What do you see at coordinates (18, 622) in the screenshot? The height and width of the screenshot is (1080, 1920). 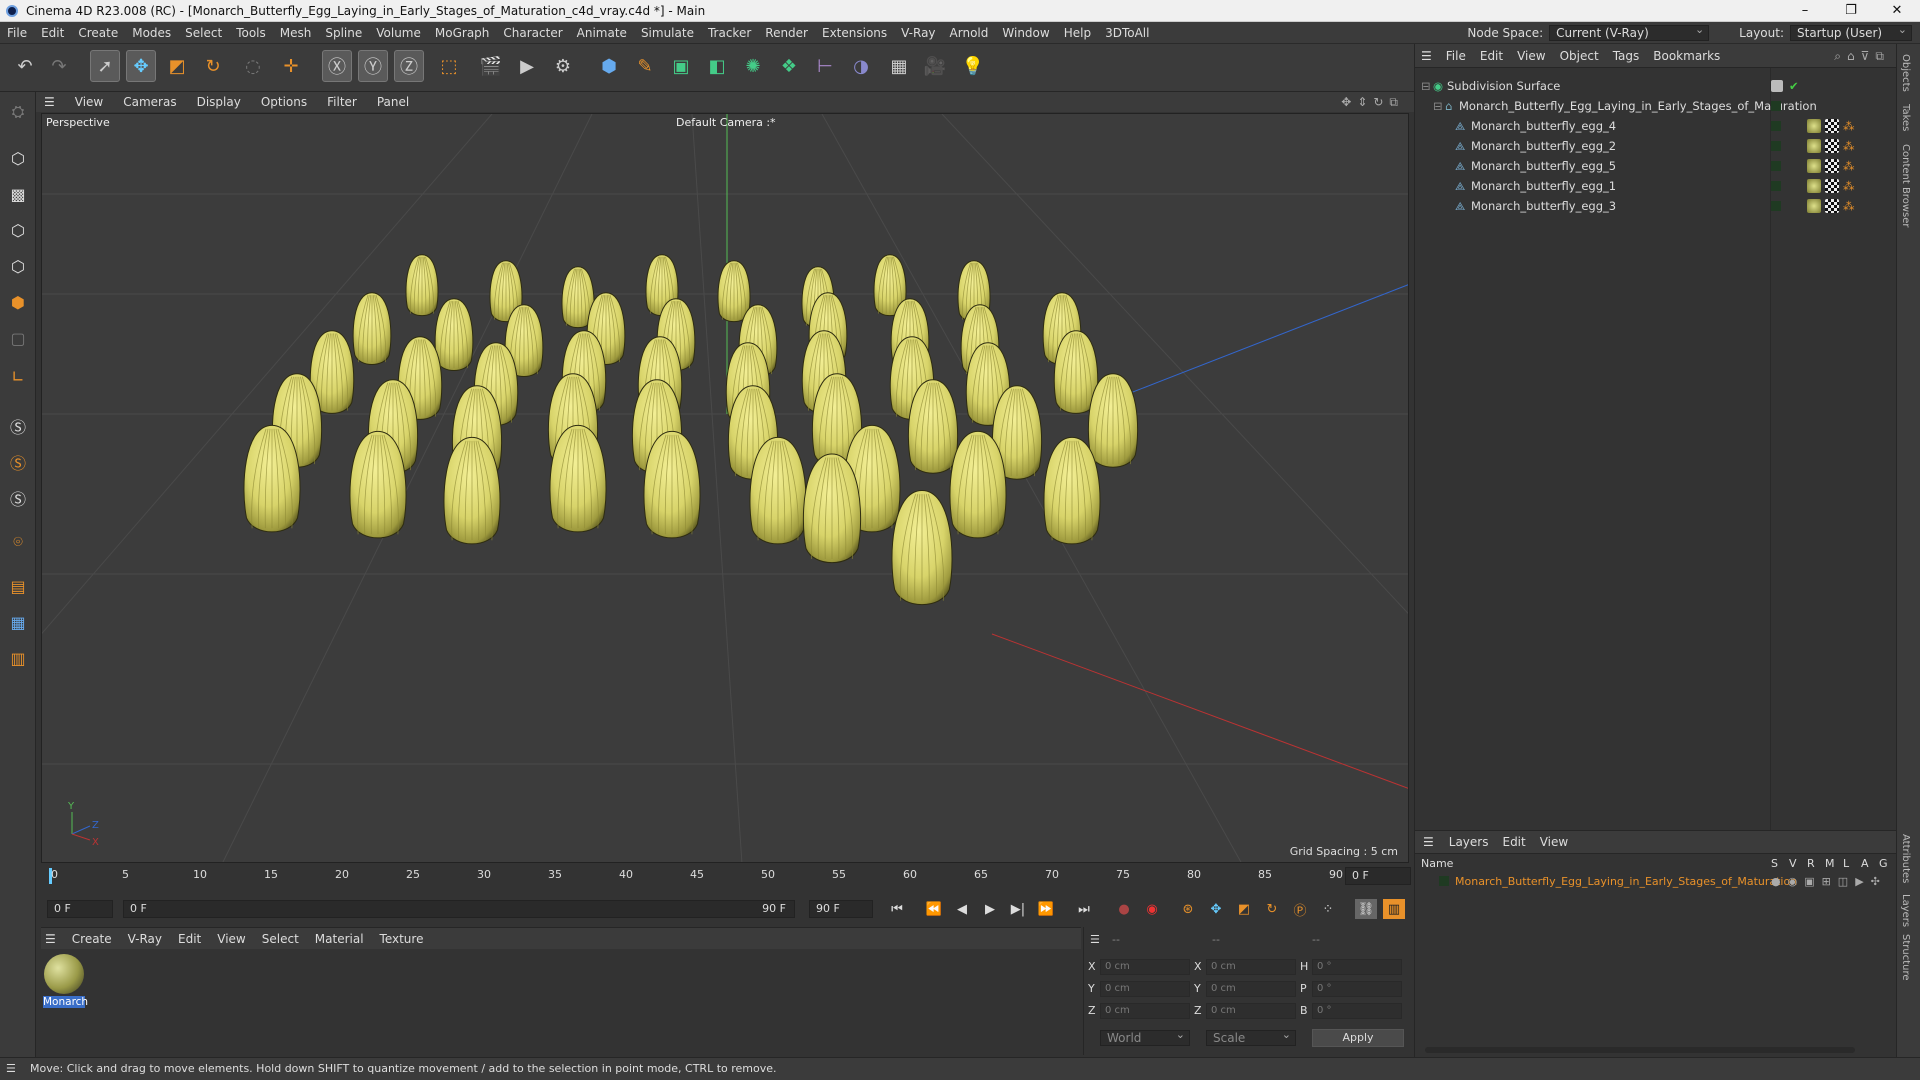 I see `grid-icon: ▦` at bounding box center [18, 622].